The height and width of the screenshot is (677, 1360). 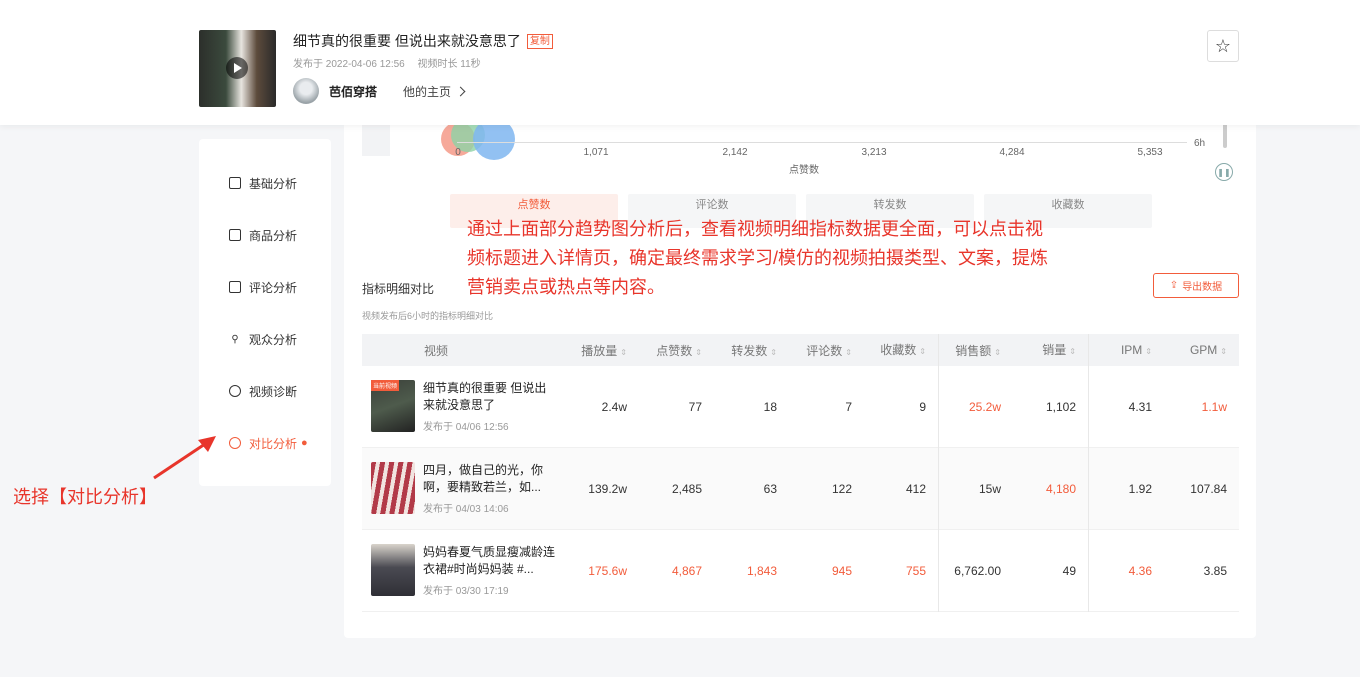 What do you see at coordinates (1202, 287) in the screenshot?
I see `export-label: 导出数据` at bounding box center [1202, 287].